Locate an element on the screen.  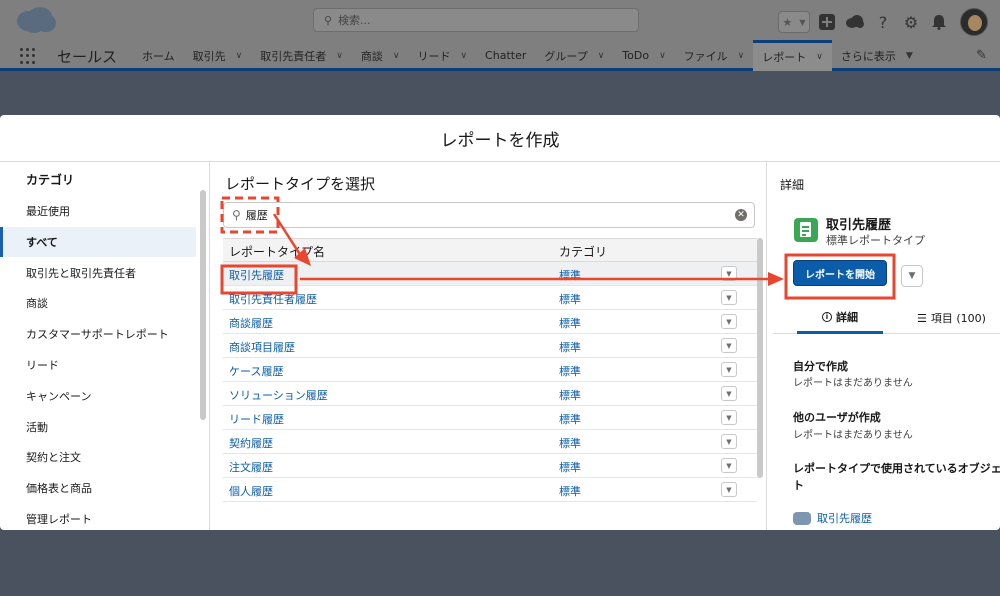
nav-item-3: 商談 ∨ is located at coordinates (380, 55).